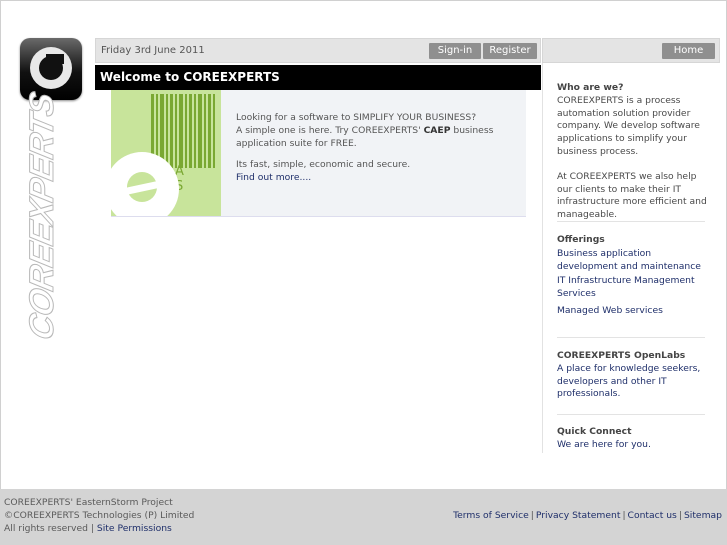  Describe the element at coordinates (134, 528) in the screenshot. I see `site-permissions-link: Site Permissions` at that location.